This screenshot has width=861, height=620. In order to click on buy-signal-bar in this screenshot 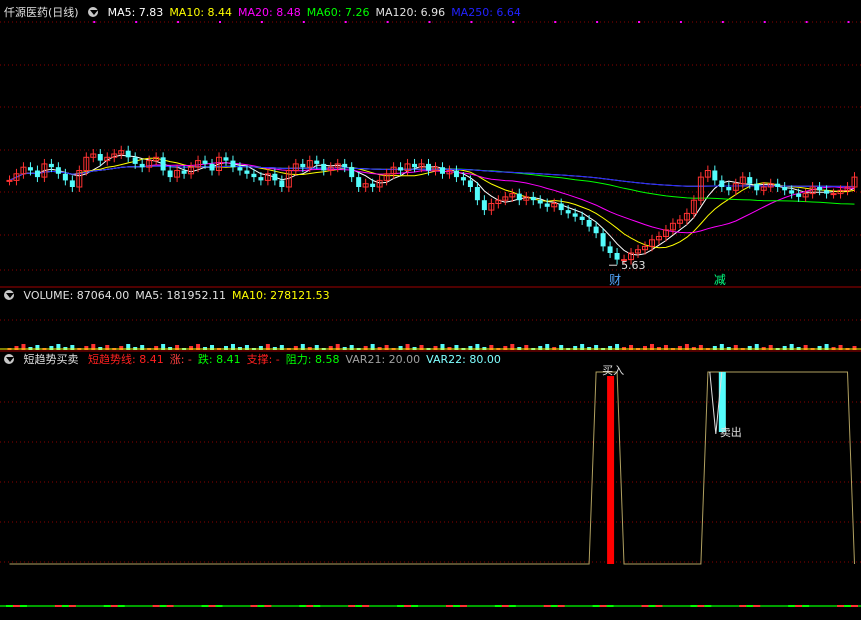, I will do `click(611, 470)`.